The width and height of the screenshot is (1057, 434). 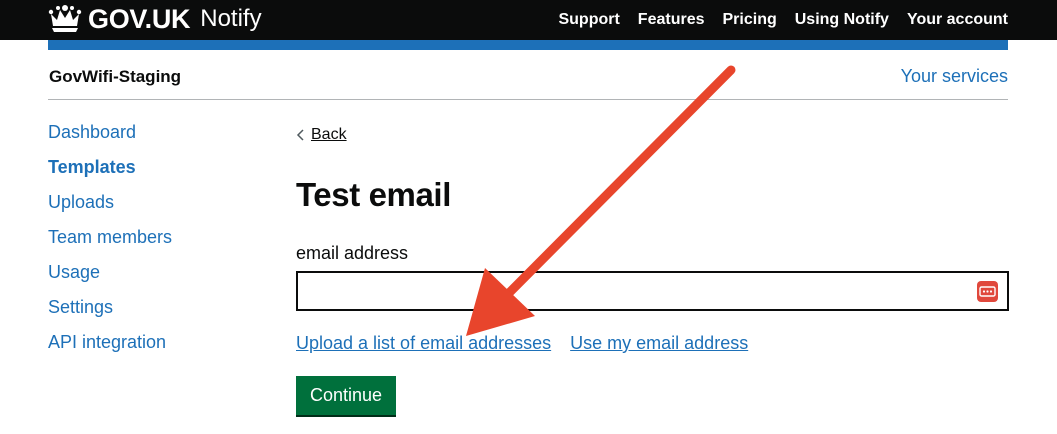 I want to click on sidebar-link-settings: Settings, so click(x=80, y=307).